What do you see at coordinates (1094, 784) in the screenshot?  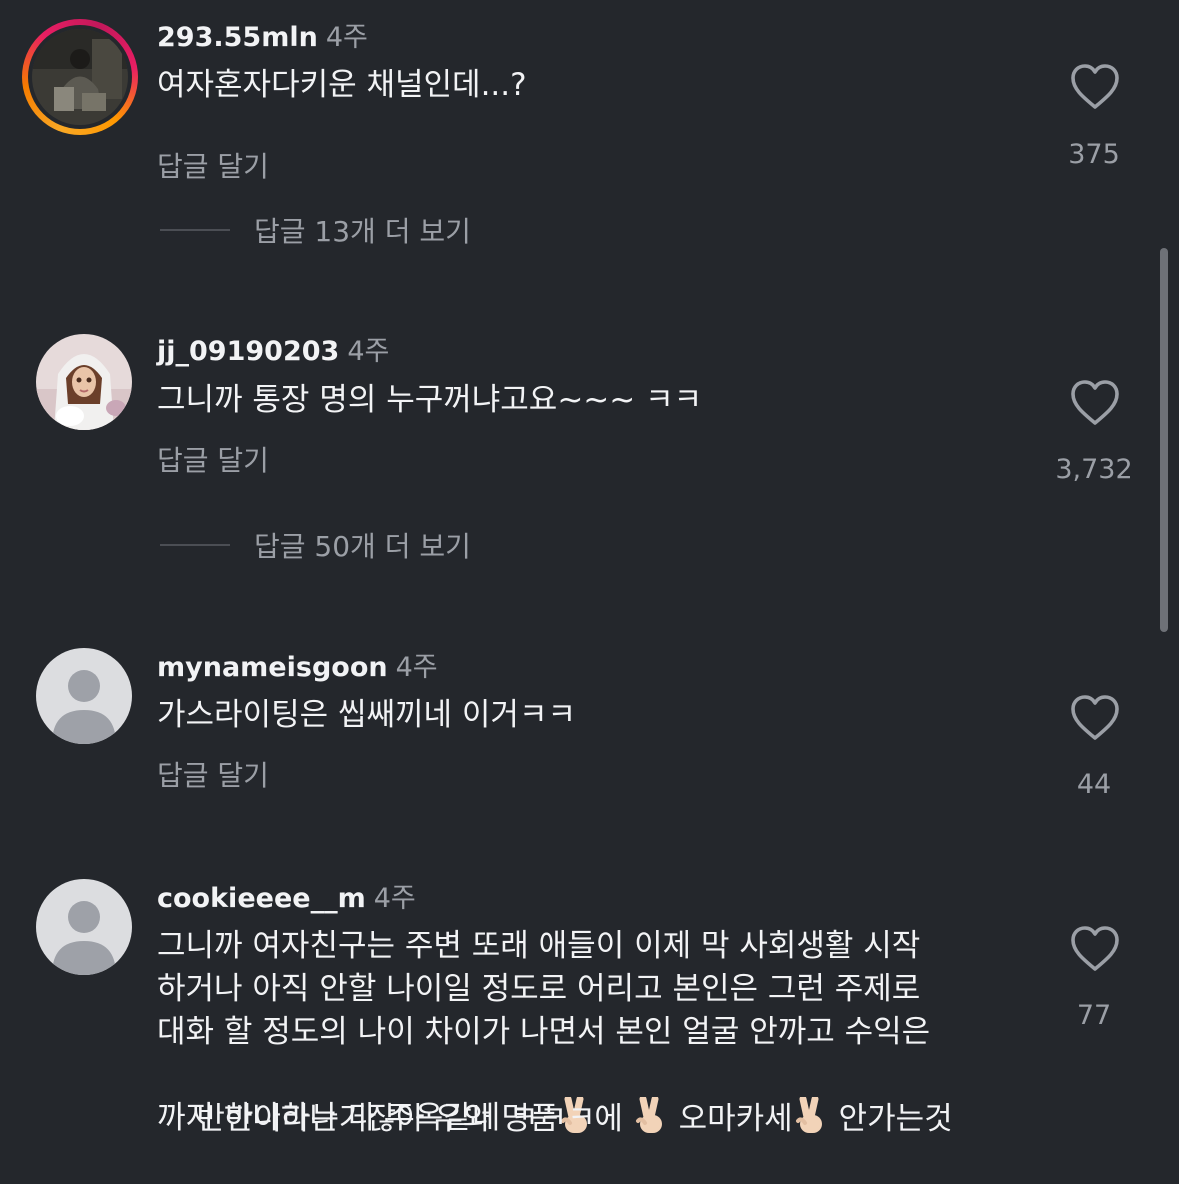 I see `like-count: 44` at bounding box center [1094, 784].